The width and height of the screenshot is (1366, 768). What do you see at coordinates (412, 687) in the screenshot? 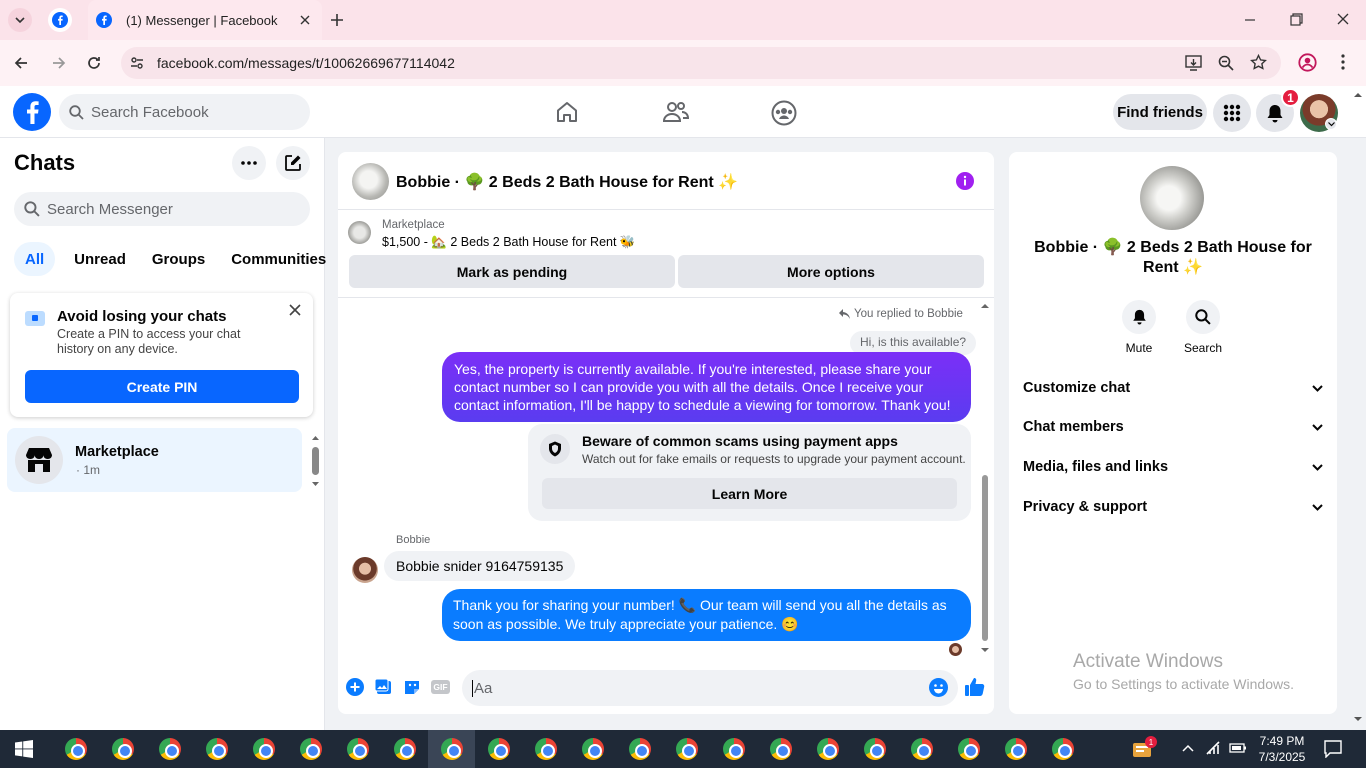
I see `sticker-icon` at bounding box center [412, 687].